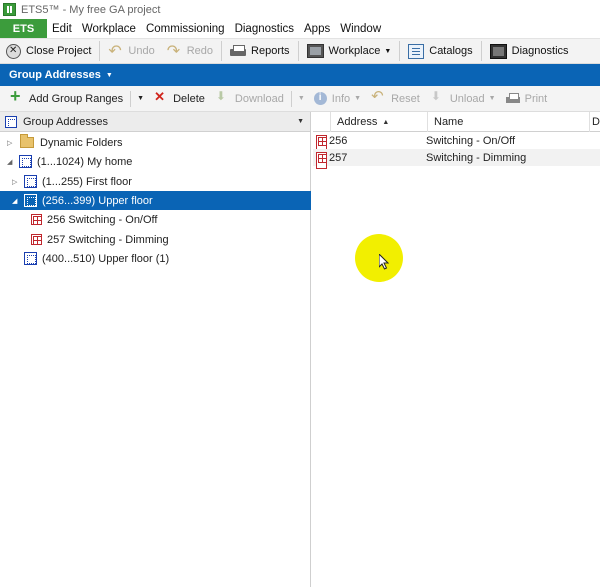 The height and width of the screenshot is (587, 600). Describe the element at coordinates (270, 51) in the screenshot. I see `reports-label: Reports` at that location.